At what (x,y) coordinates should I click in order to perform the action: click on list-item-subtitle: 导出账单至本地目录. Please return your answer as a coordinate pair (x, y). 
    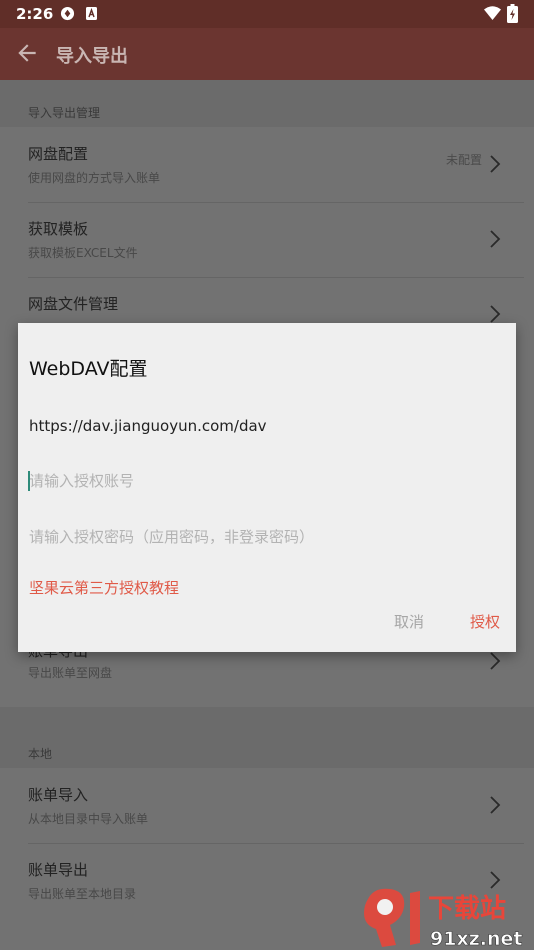
    Looking at the image, I should click on (82, 894).